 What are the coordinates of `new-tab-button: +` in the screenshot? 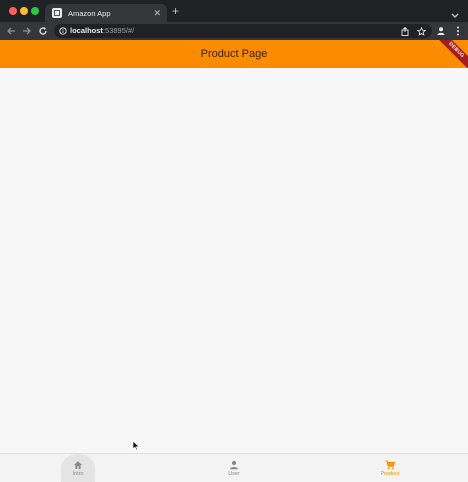 It's located at (175, 11).